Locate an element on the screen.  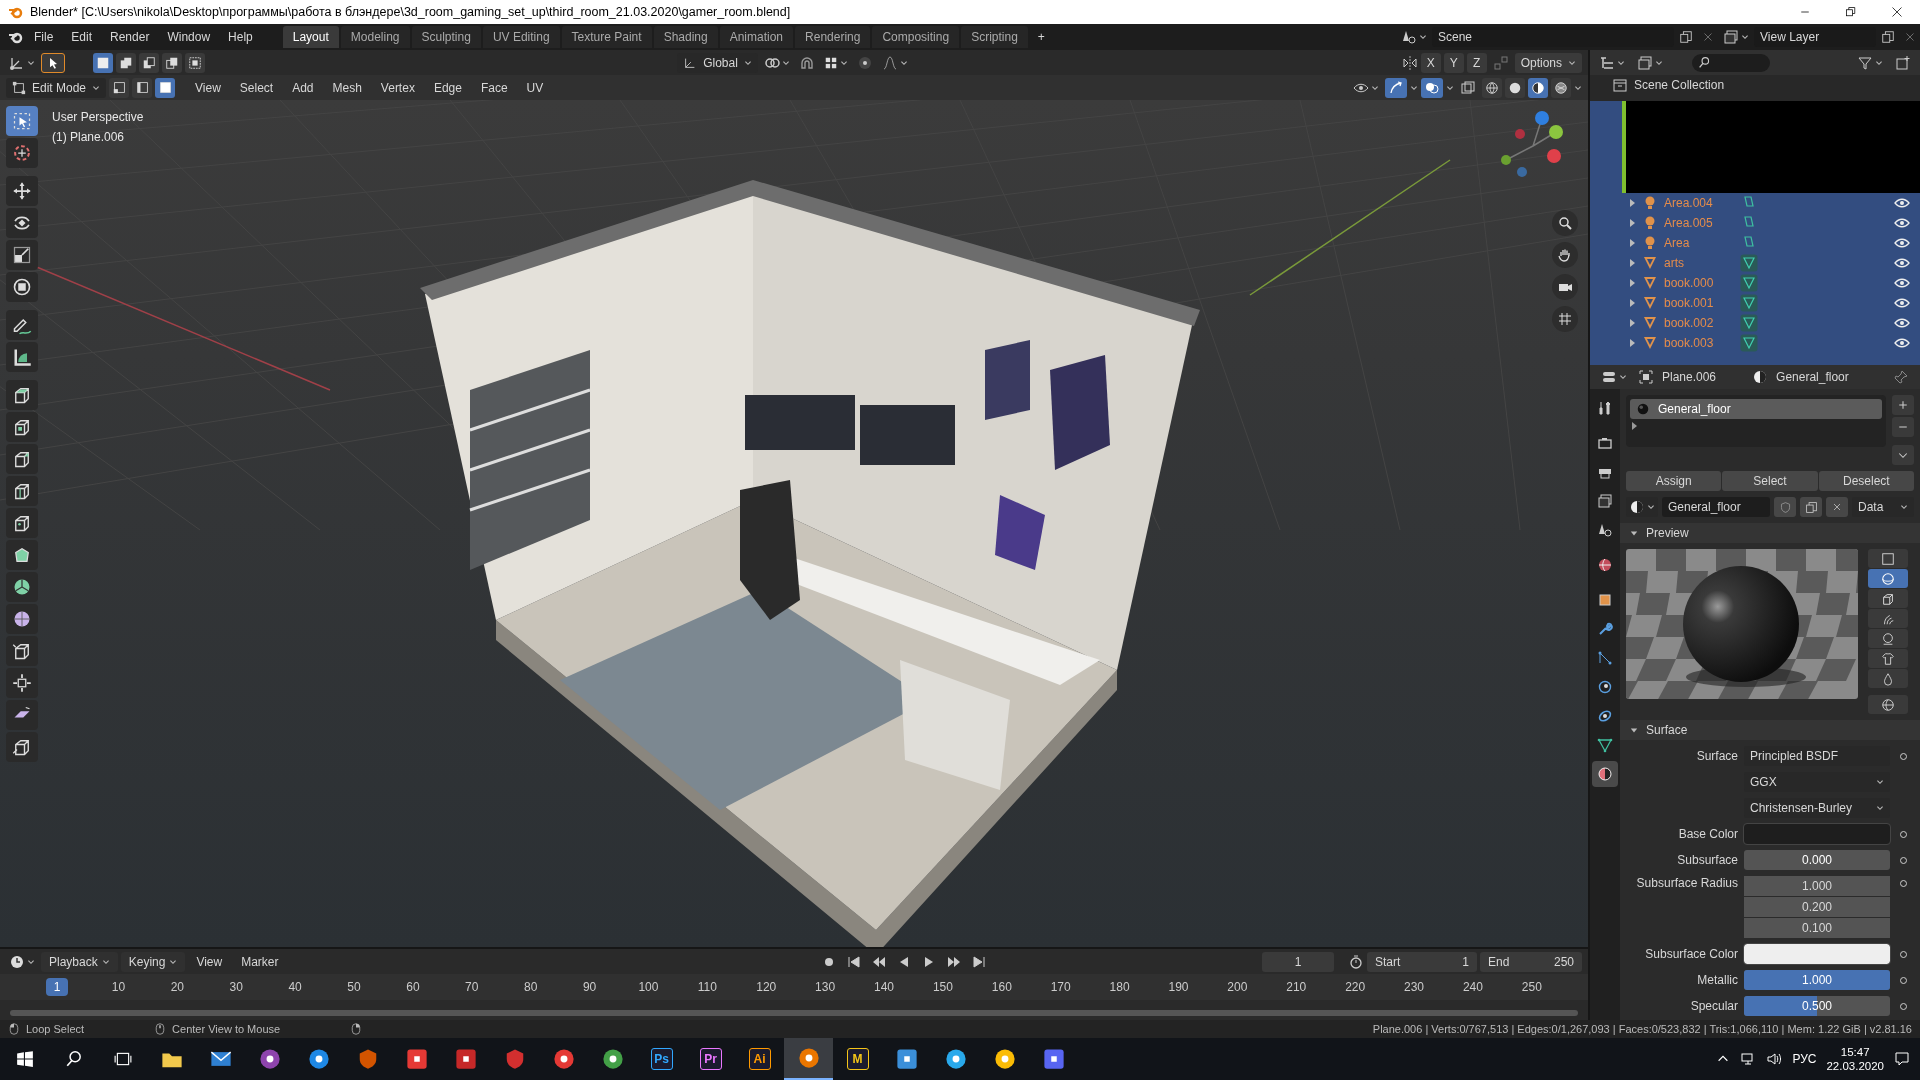
field-label: End is located at coordinates (1499, 961).